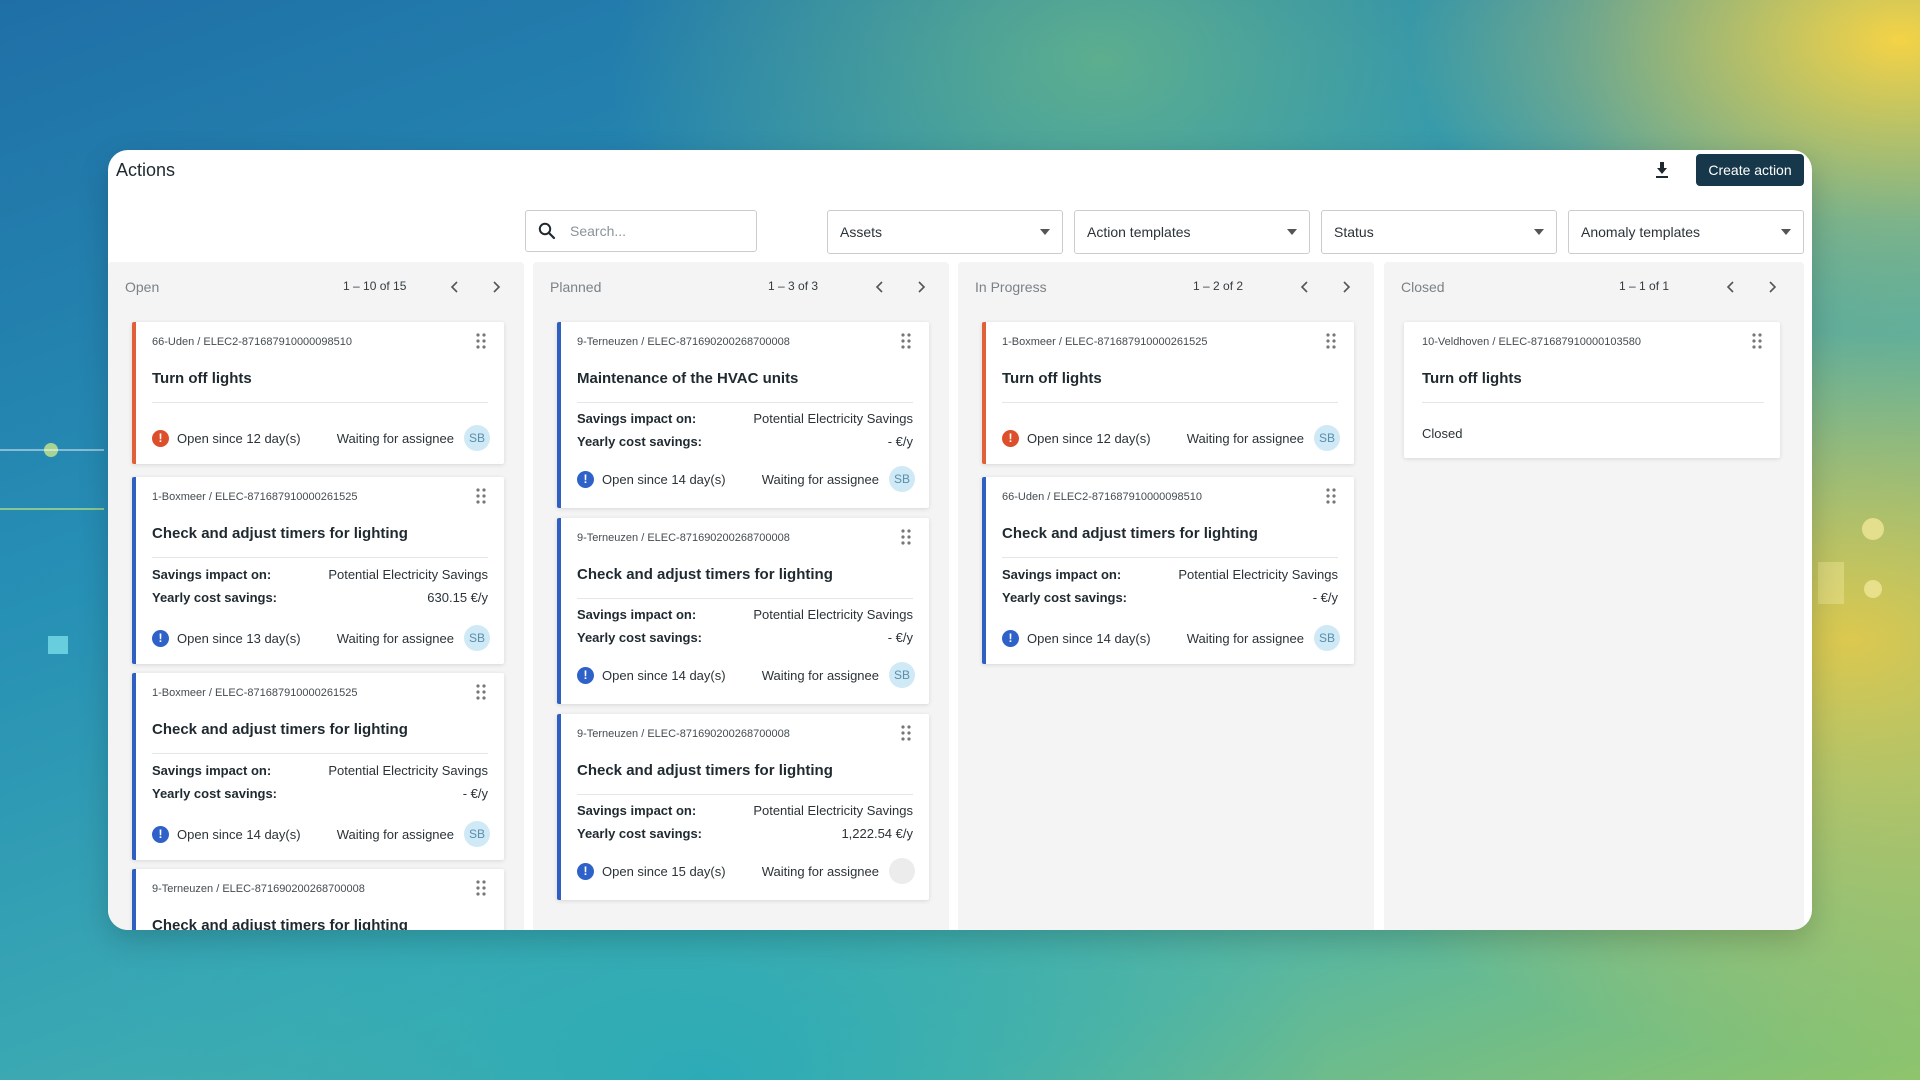  What do you see at coordinates (58, 645) in the screenshot?
I see `background-square` at bounding box center [58, 645].